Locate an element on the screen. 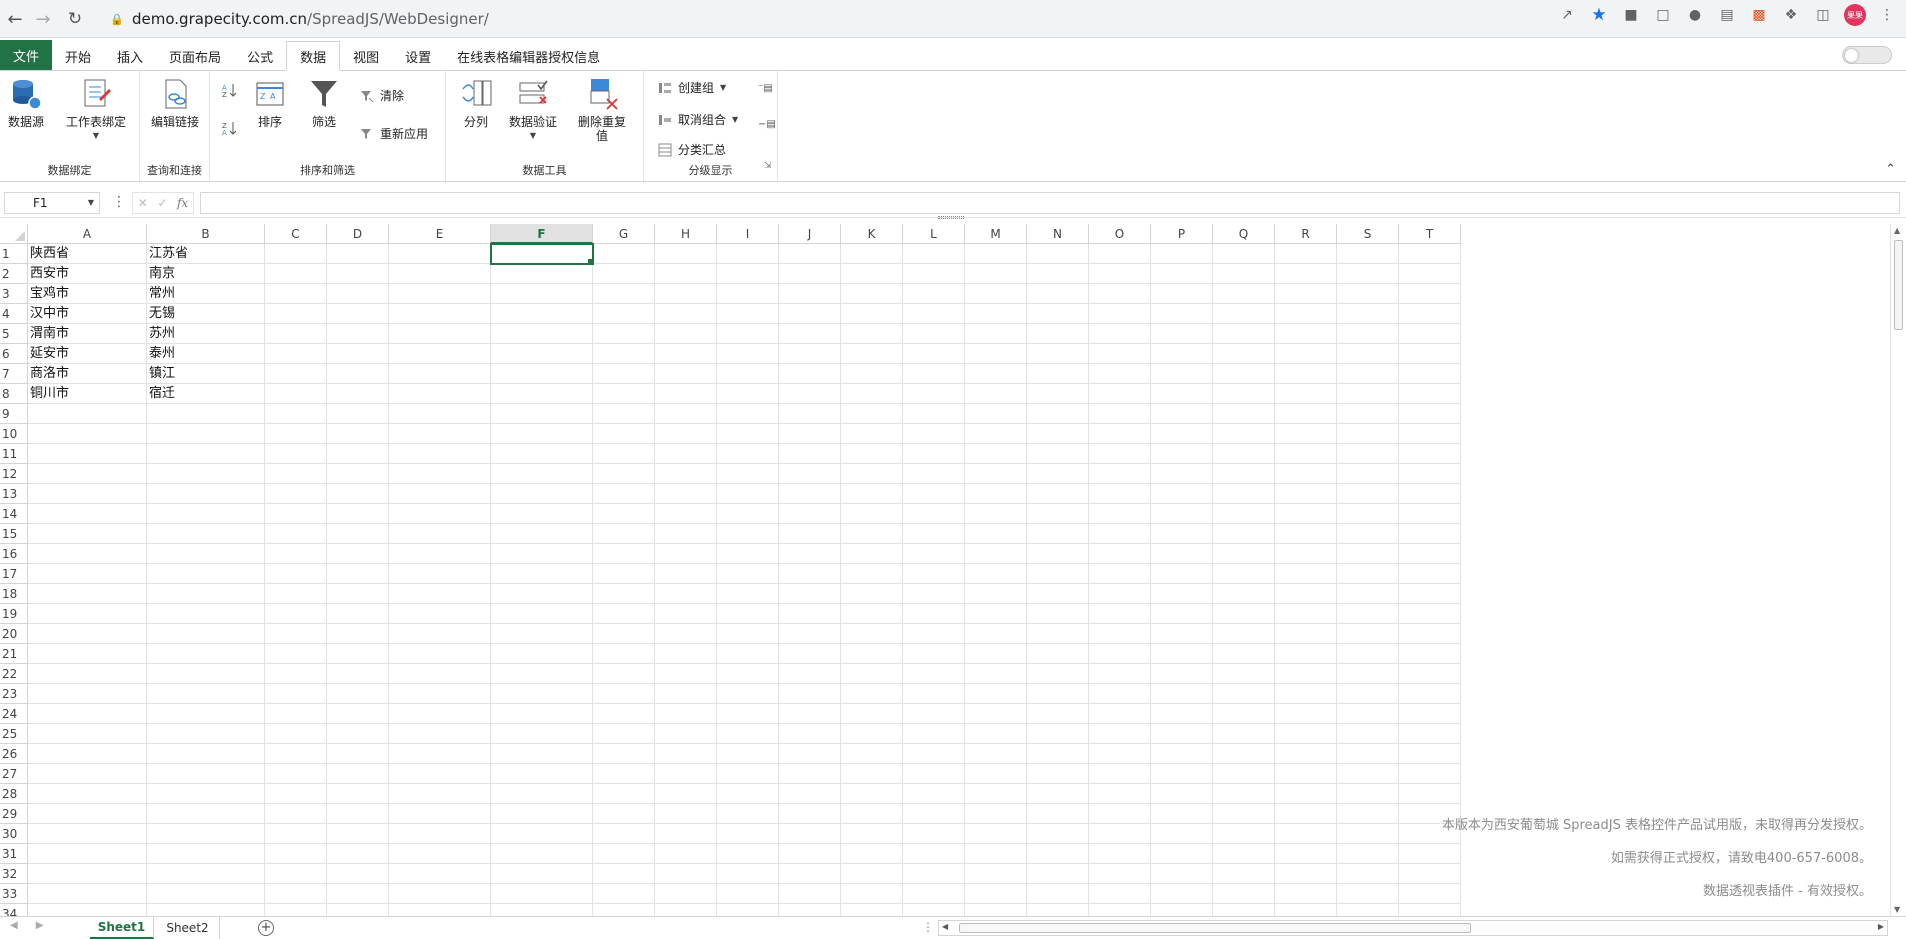  row-header: 32 is located at coordinates (14, 874).